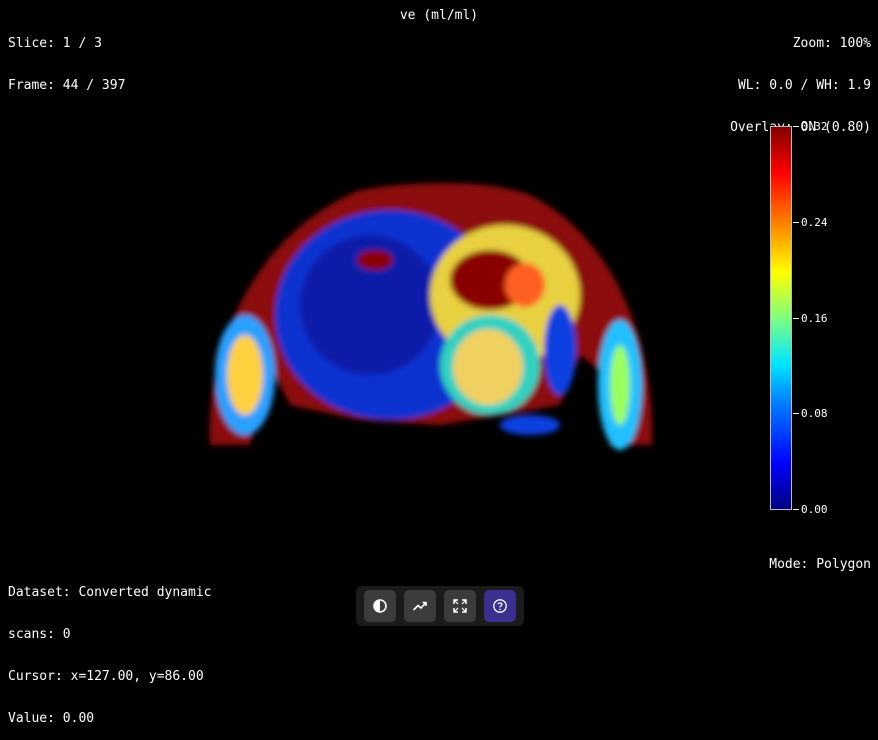 The height and width of the screenshot is (740, 878). I want to click on trend-chart-icon, so click(419, 606).